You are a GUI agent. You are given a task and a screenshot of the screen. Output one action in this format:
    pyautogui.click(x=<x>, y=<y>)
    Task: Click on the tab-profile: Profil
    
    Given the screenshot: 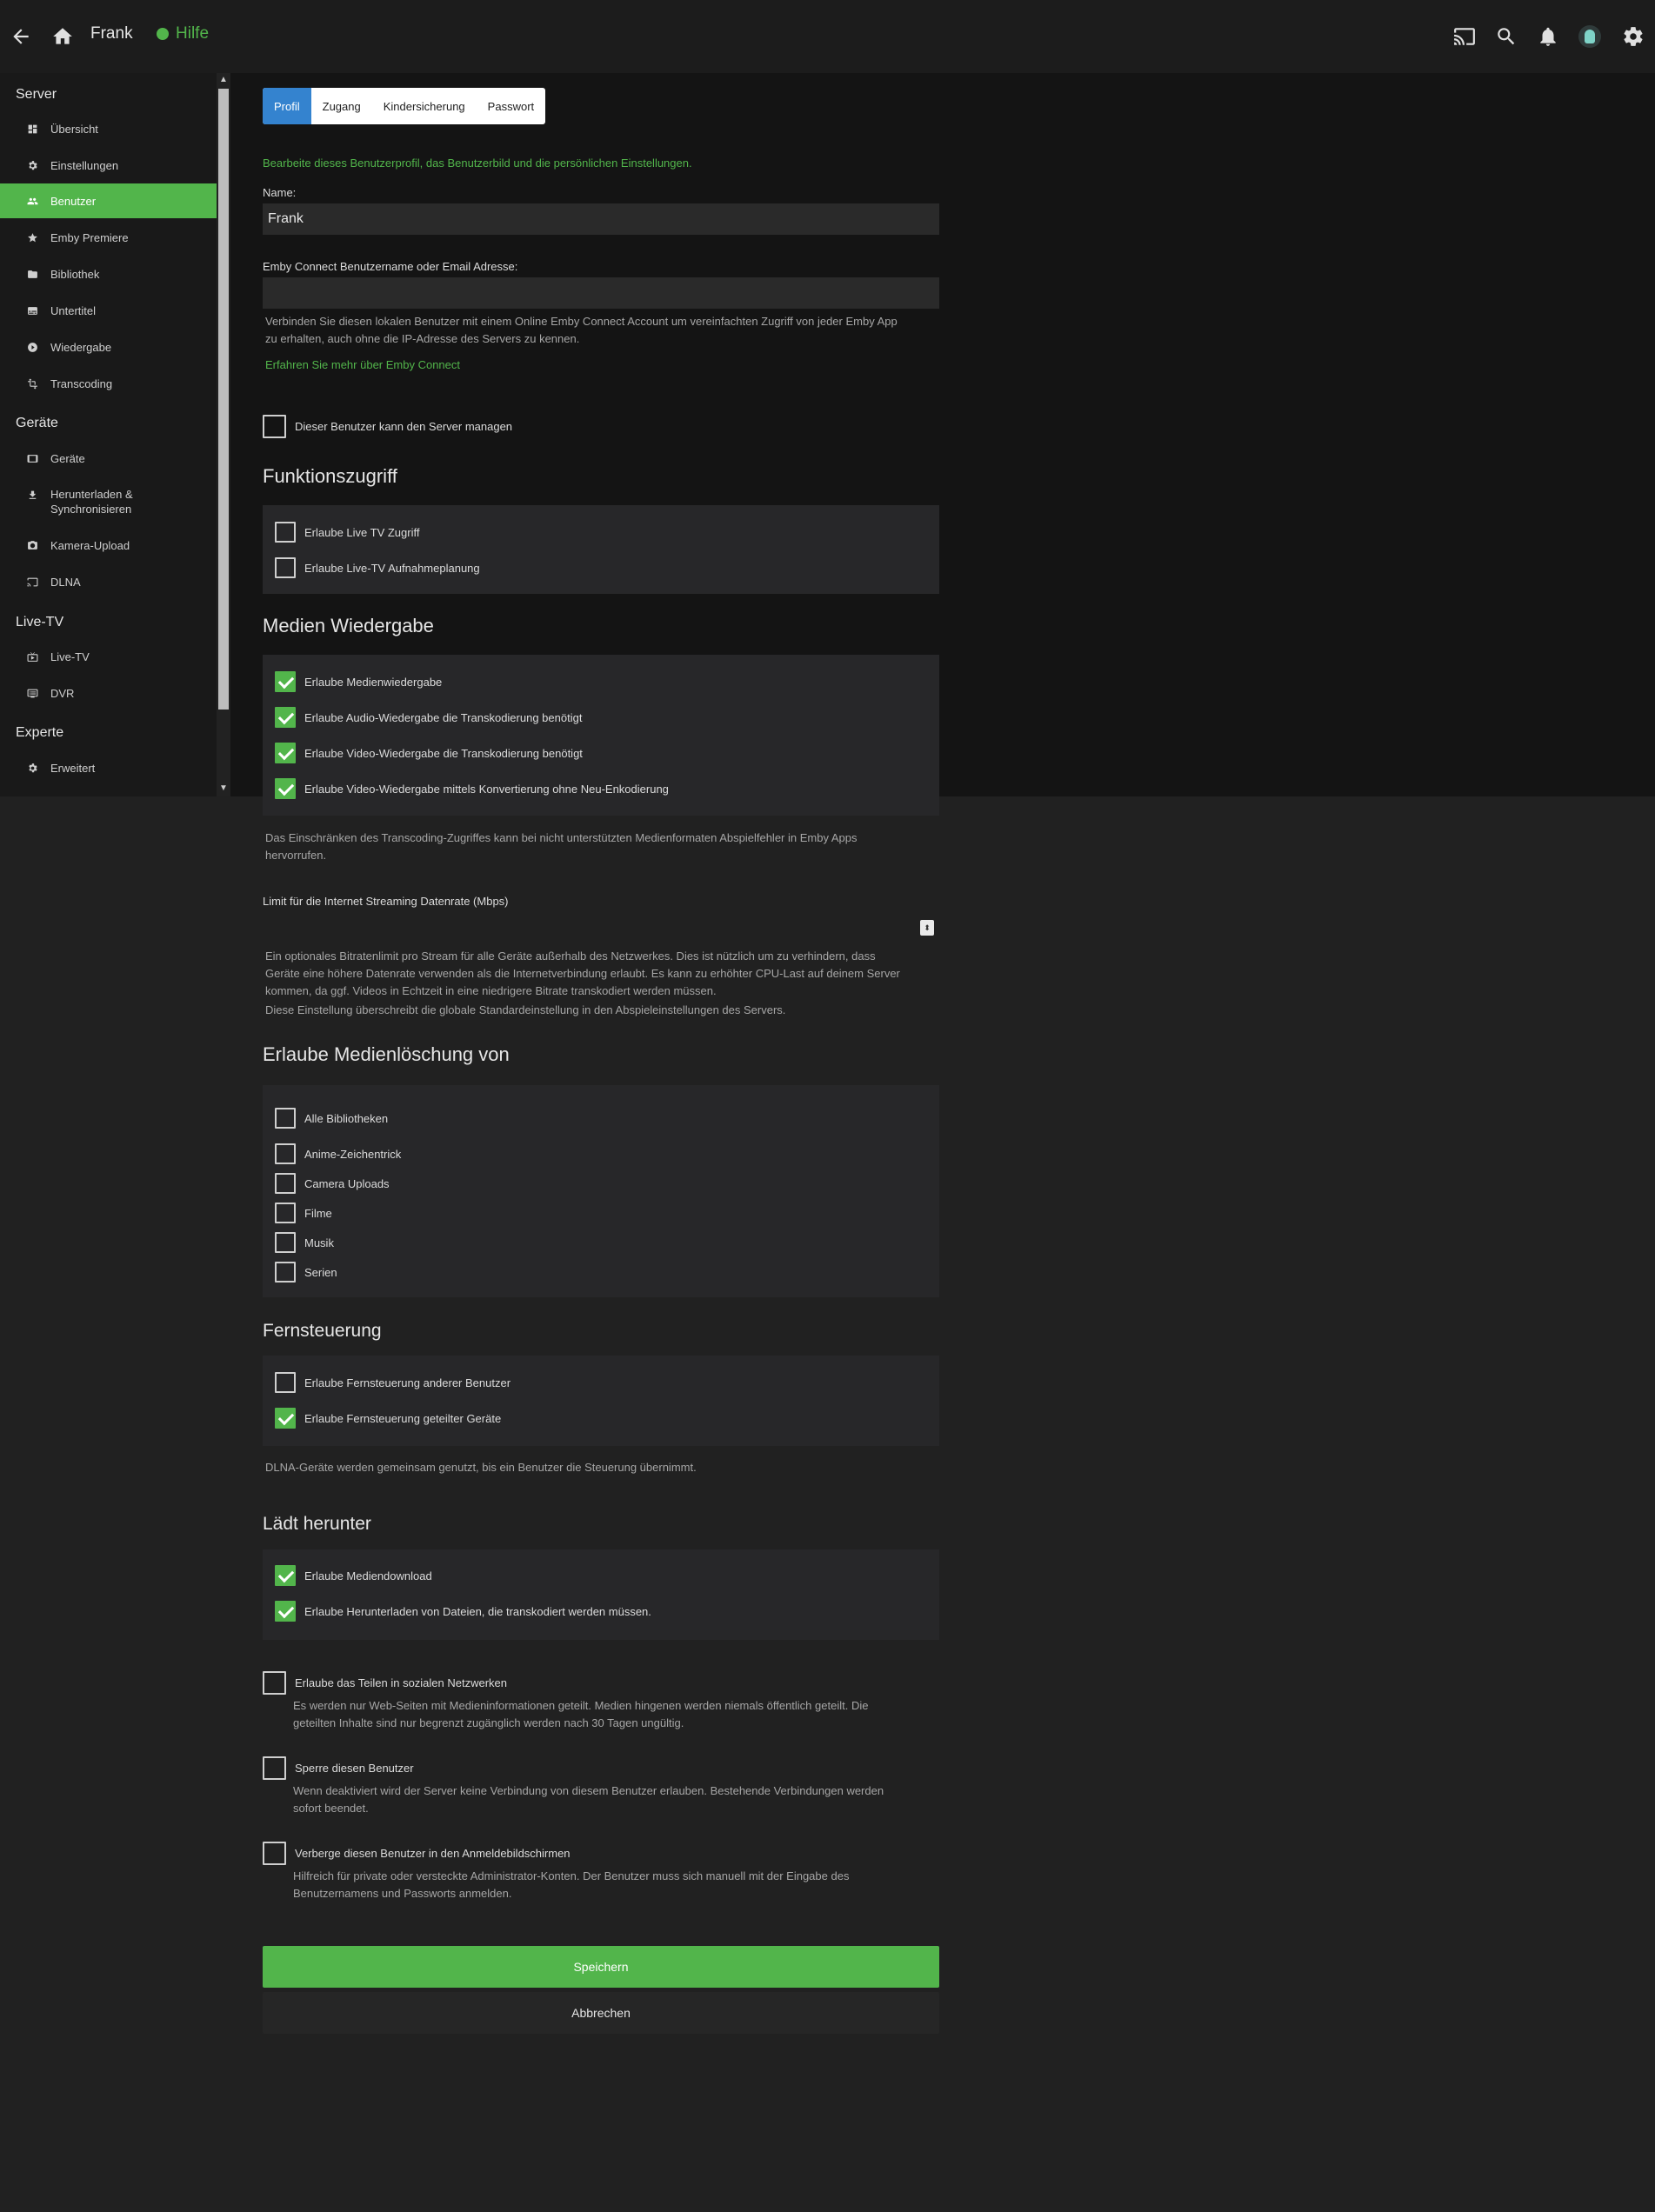 What is the action you would take?
    pyautogui.click(x=287, y=106)
    